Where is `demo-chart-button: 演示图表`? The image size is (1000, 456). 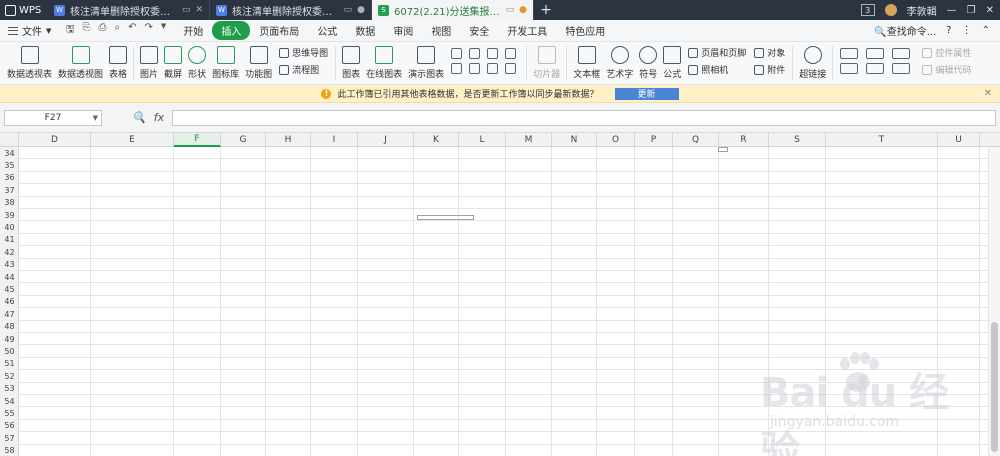 demo-chart-button: 演示图表 is located at coordinates (426, 63).